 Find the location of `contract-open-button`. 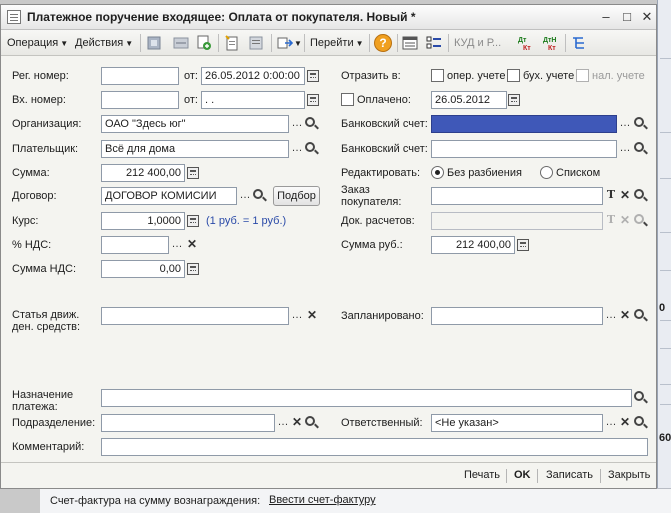

contract-open-button is located at coordinates (259, 196).